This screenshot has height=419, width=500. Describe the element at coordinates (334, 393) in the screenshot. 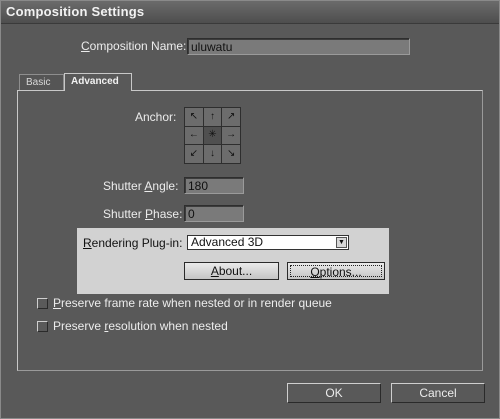

I see `ok-button: OK` at that location.